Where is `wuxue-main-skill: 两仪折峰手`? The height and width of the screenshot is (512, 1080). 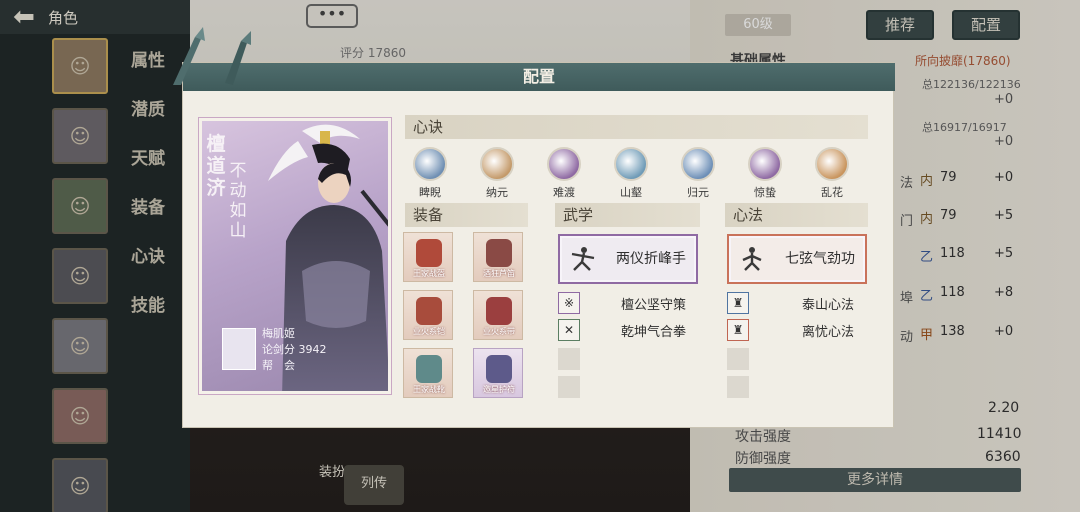
wuxue-main-skill: 两仪折峰手 is located at coordinates (628, 259).